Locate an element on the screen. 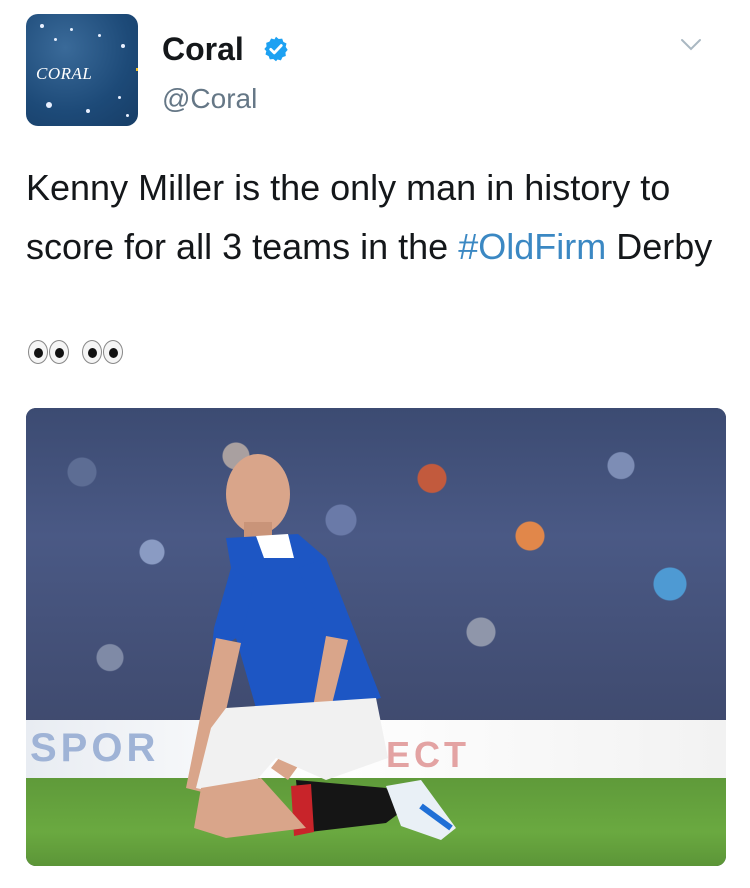  verified-badge-icon is located at coordinates (276, 49).